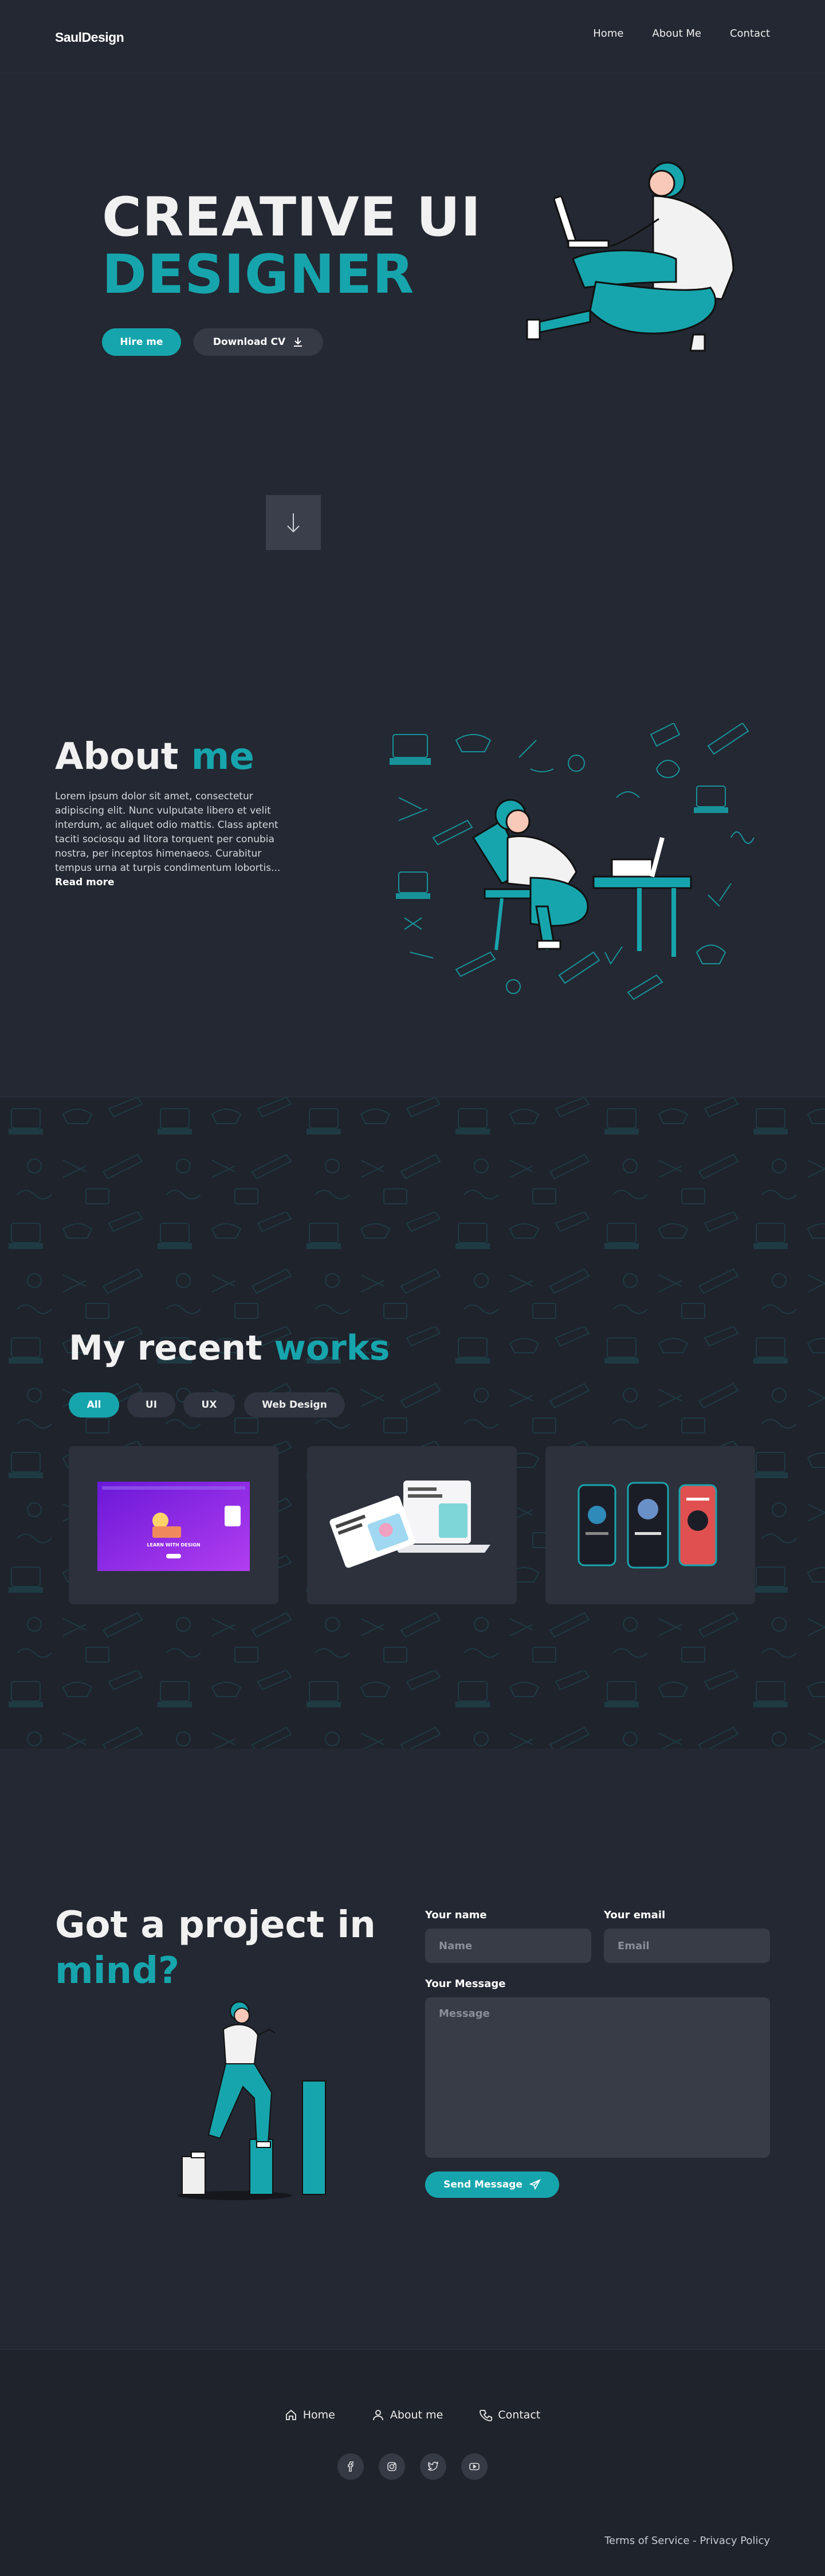 The image size is (825, 2576). I want to click on instagram-link, so click(392, 2466).